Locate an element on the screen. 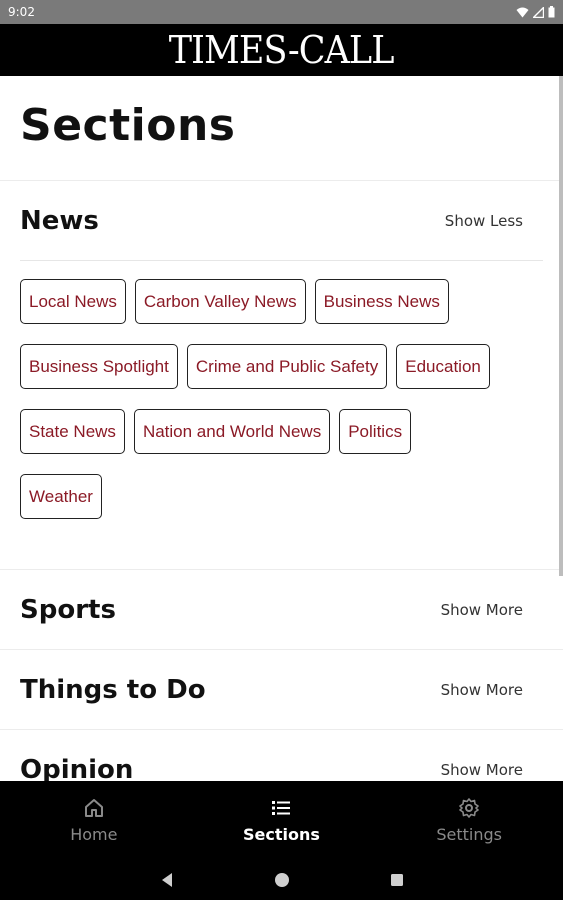 Image resolution: width=563 pixels, height=900 pixels. nav-settings-label: Settings is located at coordinates (469, 834).